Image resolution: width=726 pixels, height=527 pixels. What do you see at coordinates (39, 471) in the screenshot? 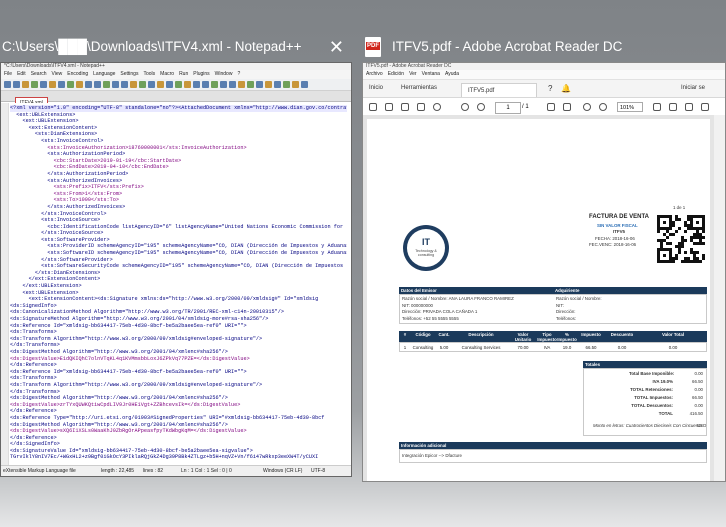
I see `status-filetype: eXtensible Markup Language file` at bounding box center [39, 471].